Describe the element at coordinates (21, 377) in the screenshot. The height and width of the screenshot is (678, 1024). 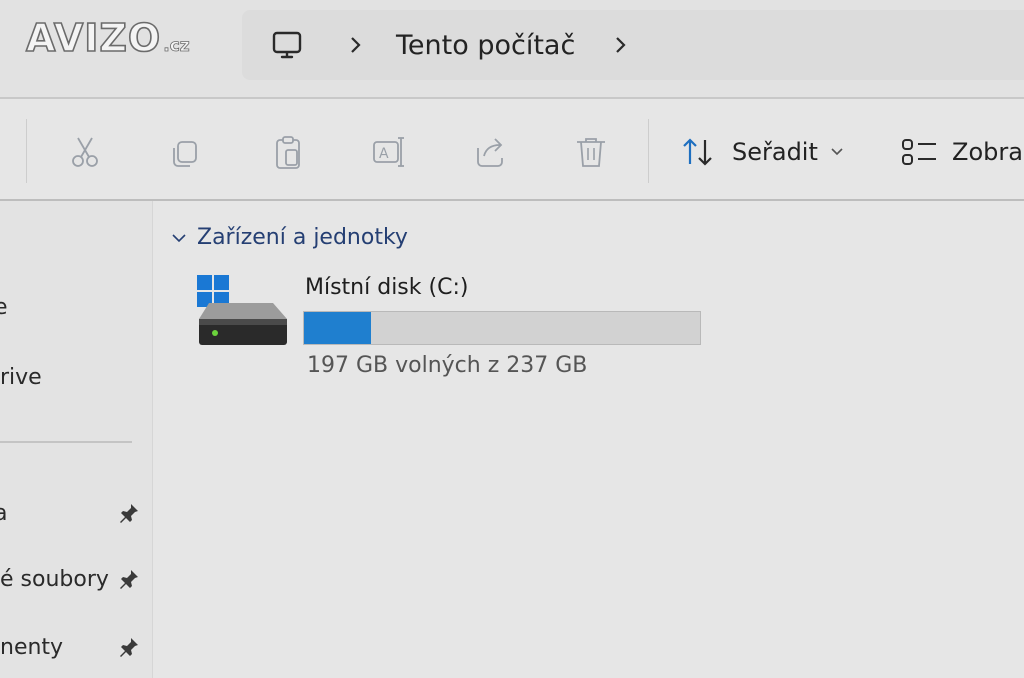
I see `sidebar-item-onedrive: rive` at that location.